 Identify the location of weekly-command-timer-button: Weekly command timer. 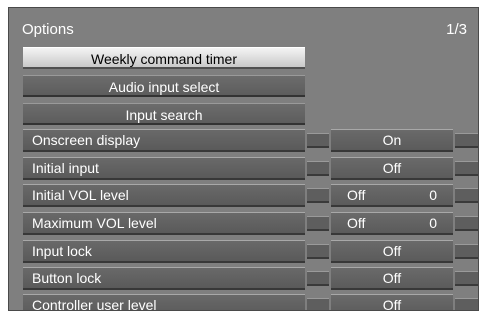
(164, 58).